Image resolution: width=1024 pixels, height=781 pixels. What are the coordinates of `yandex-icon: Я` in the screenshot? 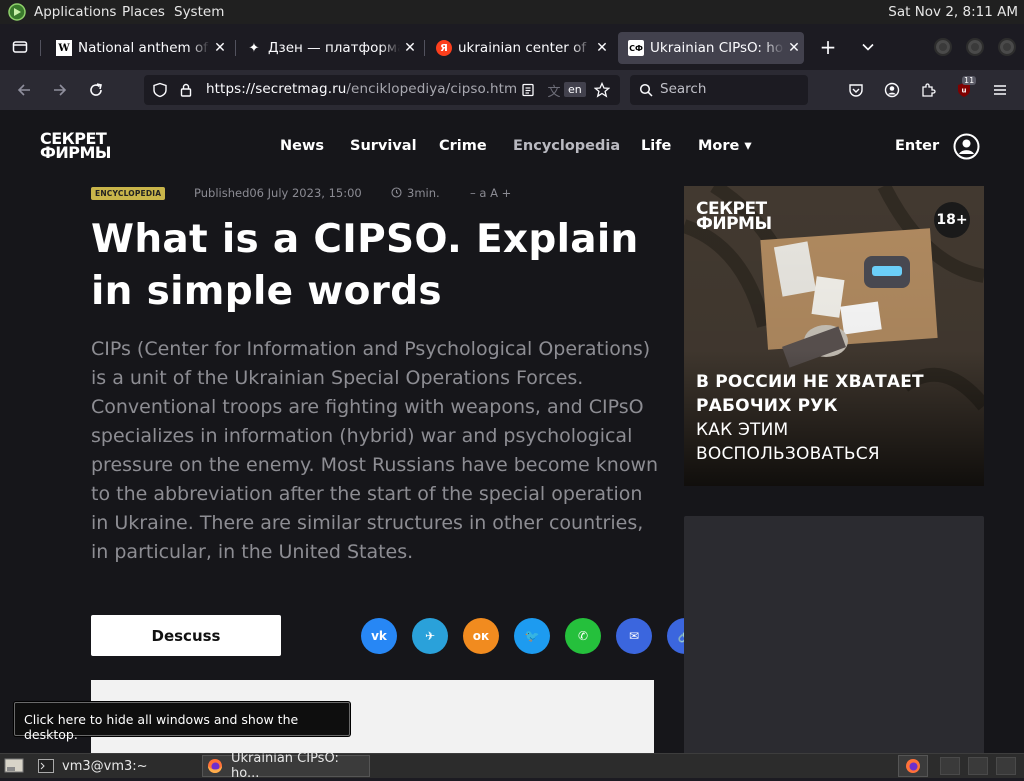 It's located at (444, 48).